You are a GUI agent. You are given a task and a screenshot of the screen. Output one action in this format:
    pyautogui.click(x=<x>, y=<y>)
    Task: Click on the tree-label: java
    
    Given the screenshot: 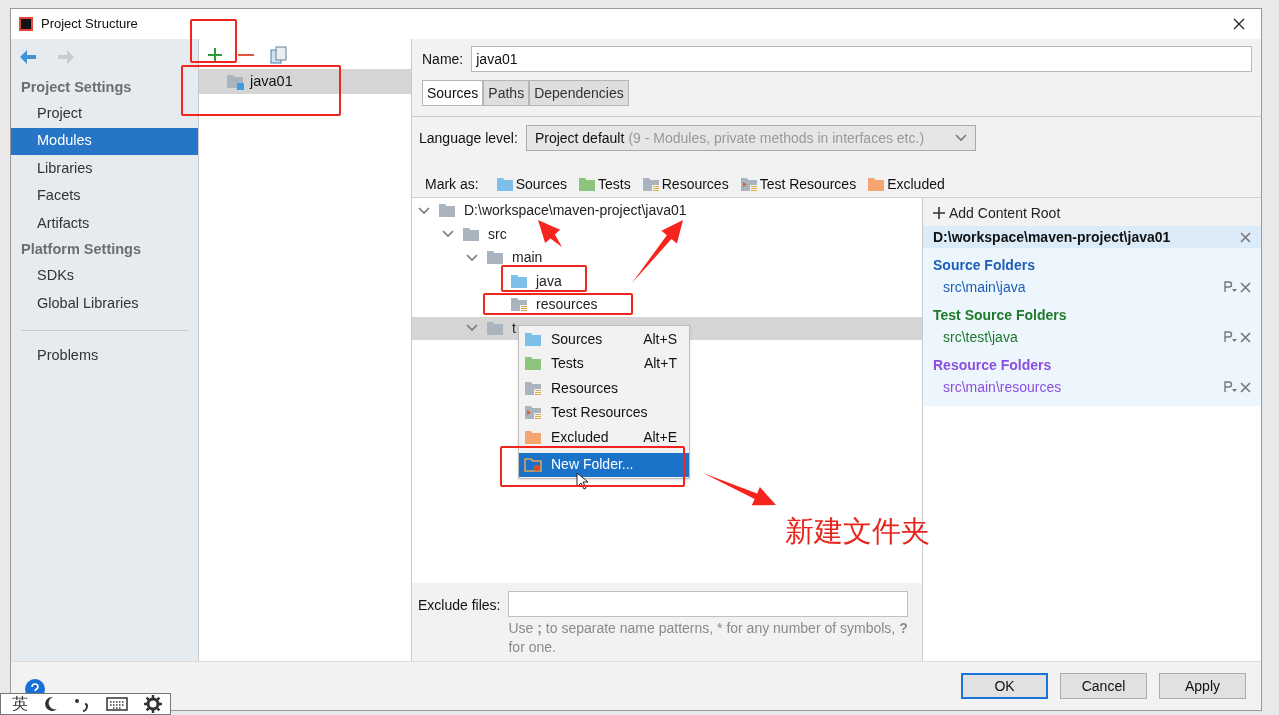 What is the action you would take?
    pyautogui.click(x=549, y=281)
    